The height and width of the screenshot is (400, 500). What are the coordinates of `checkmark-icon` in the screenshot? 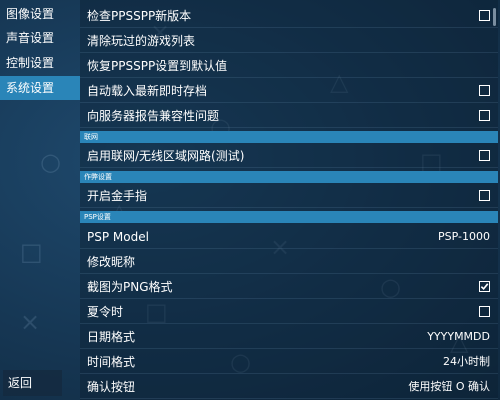 It's located at (484, 287).